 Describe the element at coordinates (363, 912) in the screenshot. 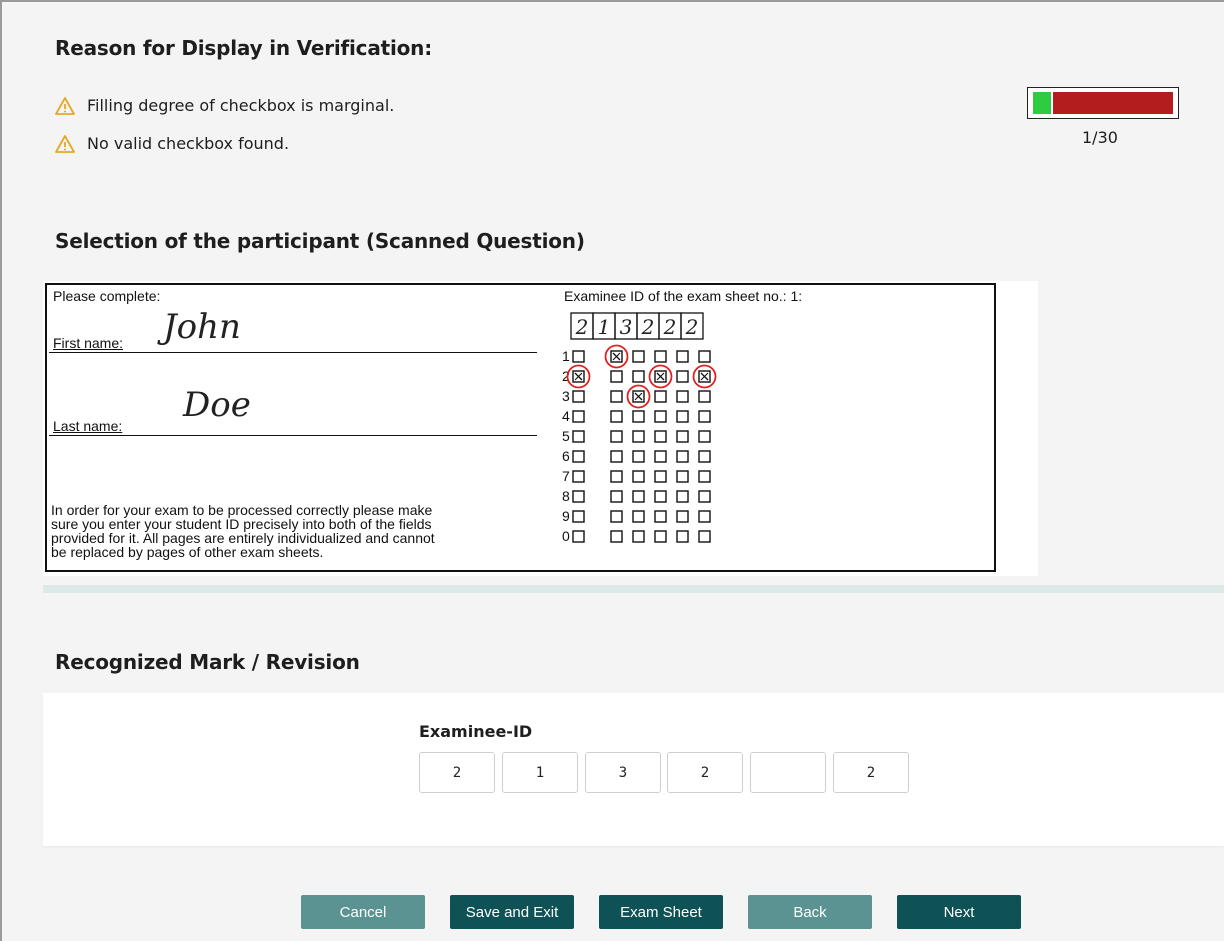

I see `cancel-button: Cancel` at that location.